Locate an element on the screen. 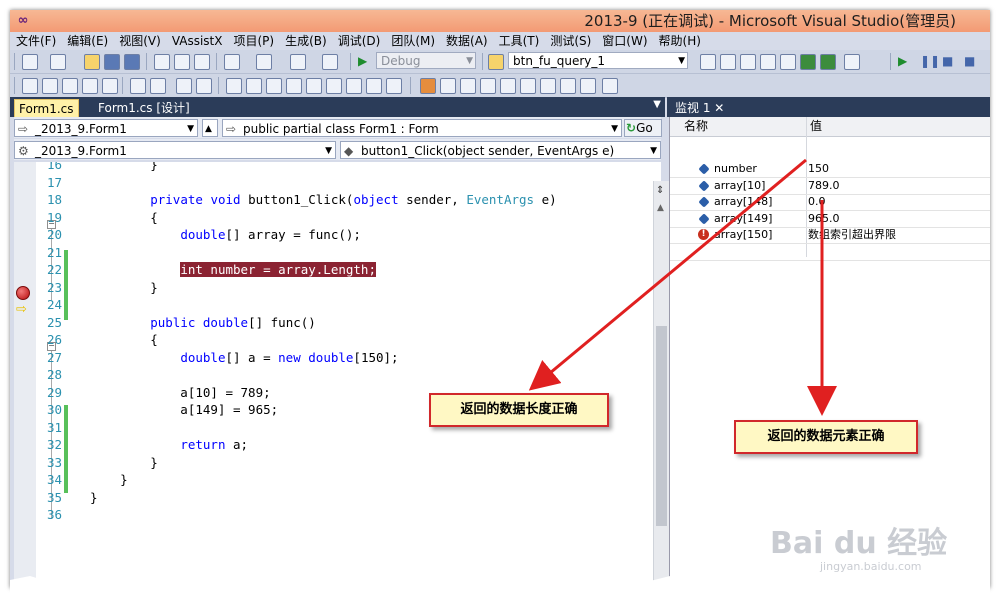  reparse-icon is located at coordinates (588, 86).